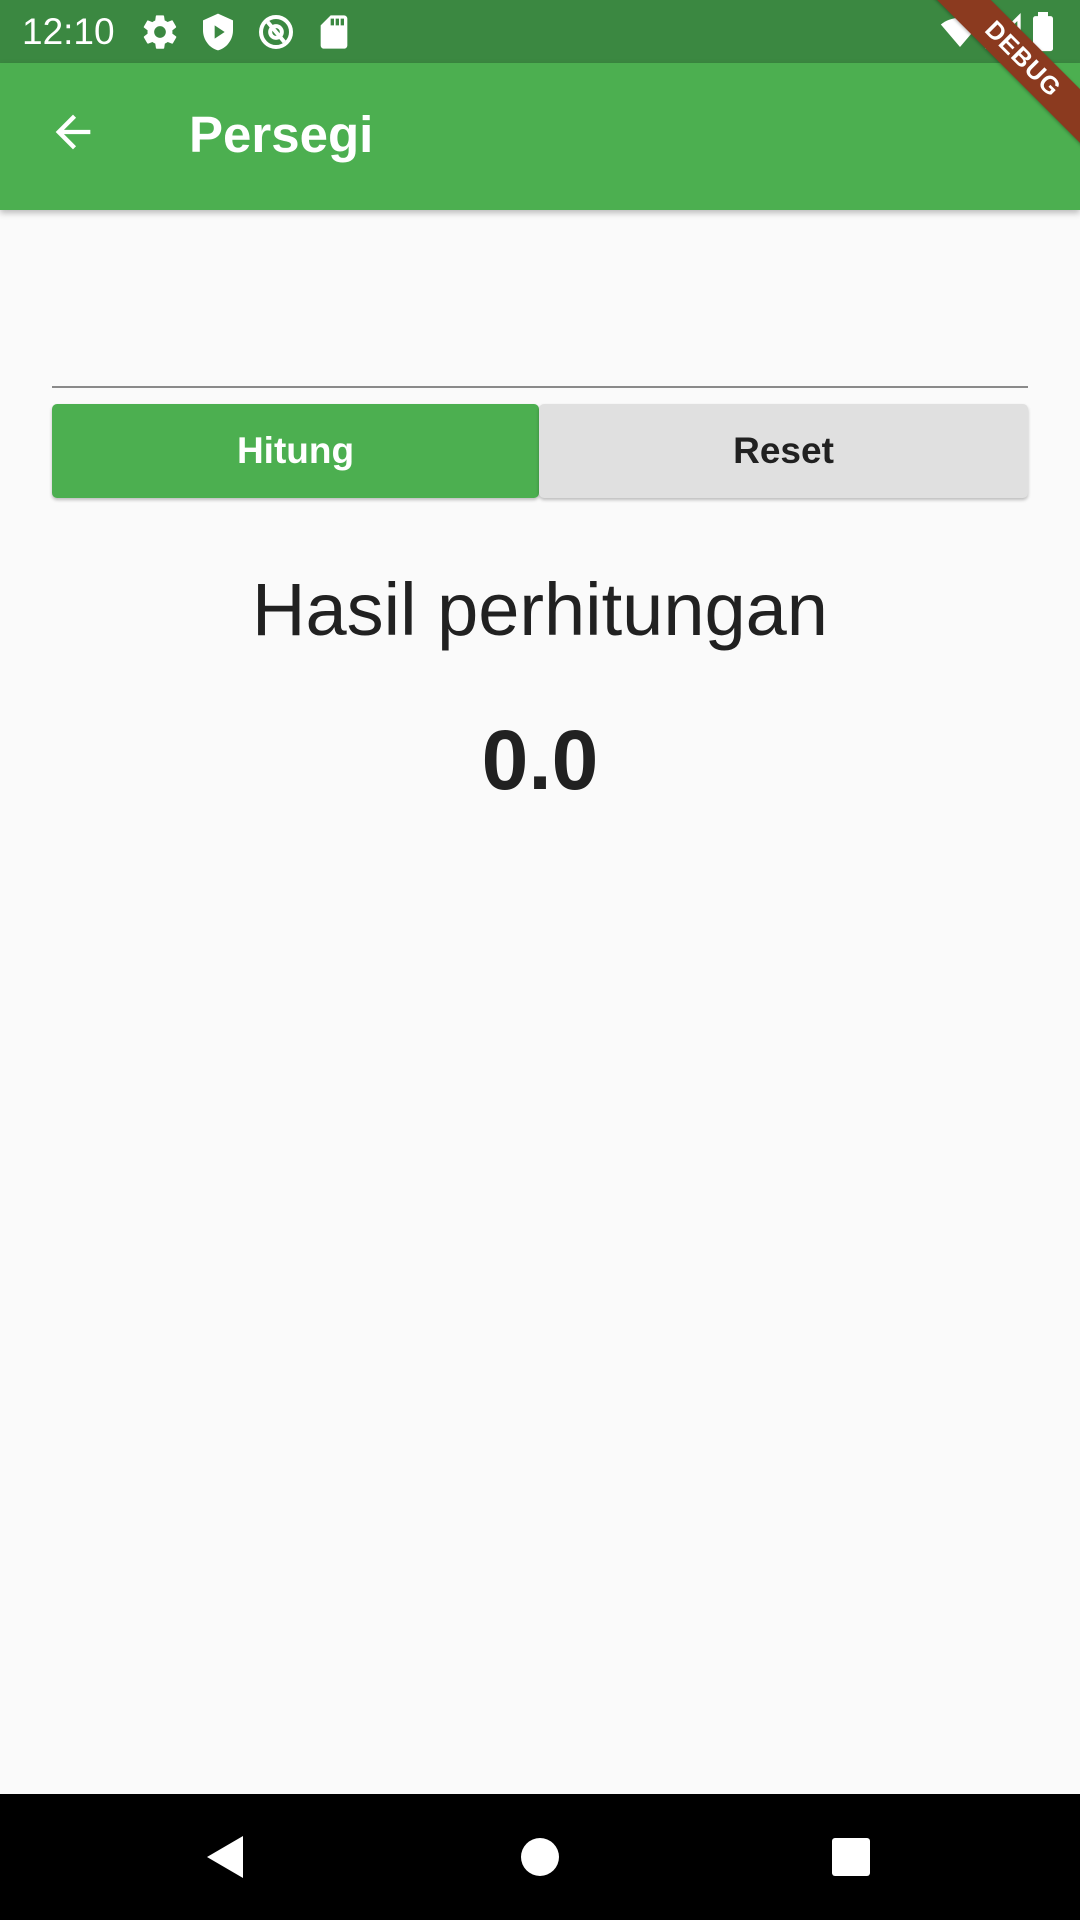  Describe the element at coordinates (540, 387) in the screenshot. I see `input-field` at that location.